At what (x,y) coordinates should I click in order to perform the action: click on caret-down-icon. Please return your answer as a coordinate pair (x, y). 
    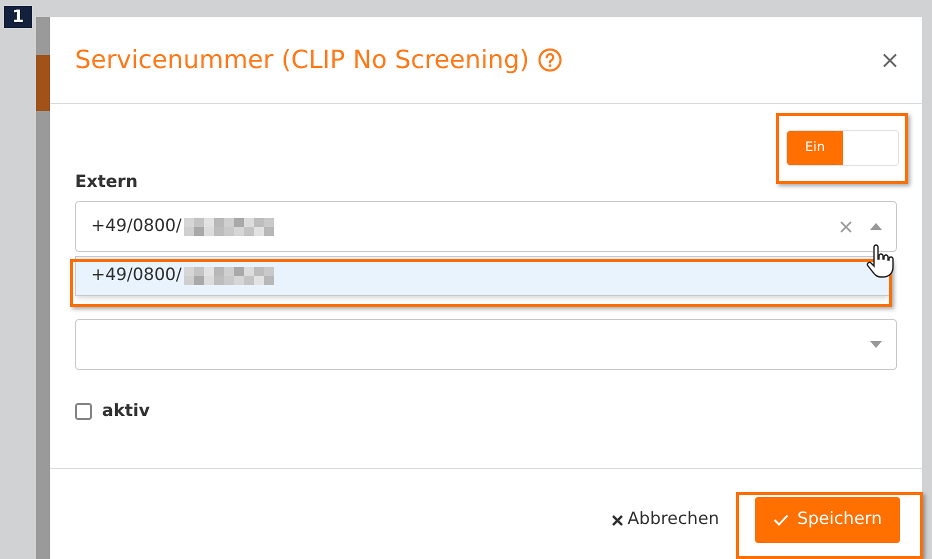
    Looking at the image, I should click on (876, 344).